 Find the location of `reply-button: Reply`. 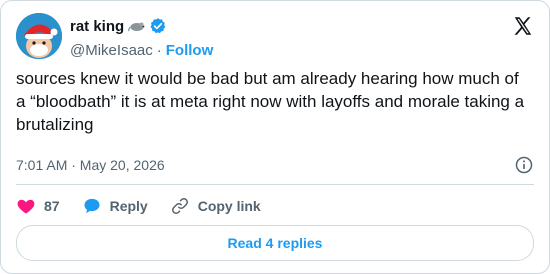

reply-button: Reply is located at coordinates (115, 206).